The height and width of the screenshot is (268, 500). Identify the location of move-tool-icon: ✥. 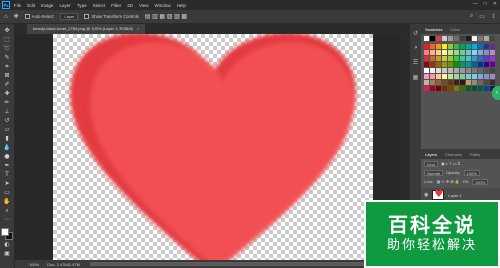
(7, 30).